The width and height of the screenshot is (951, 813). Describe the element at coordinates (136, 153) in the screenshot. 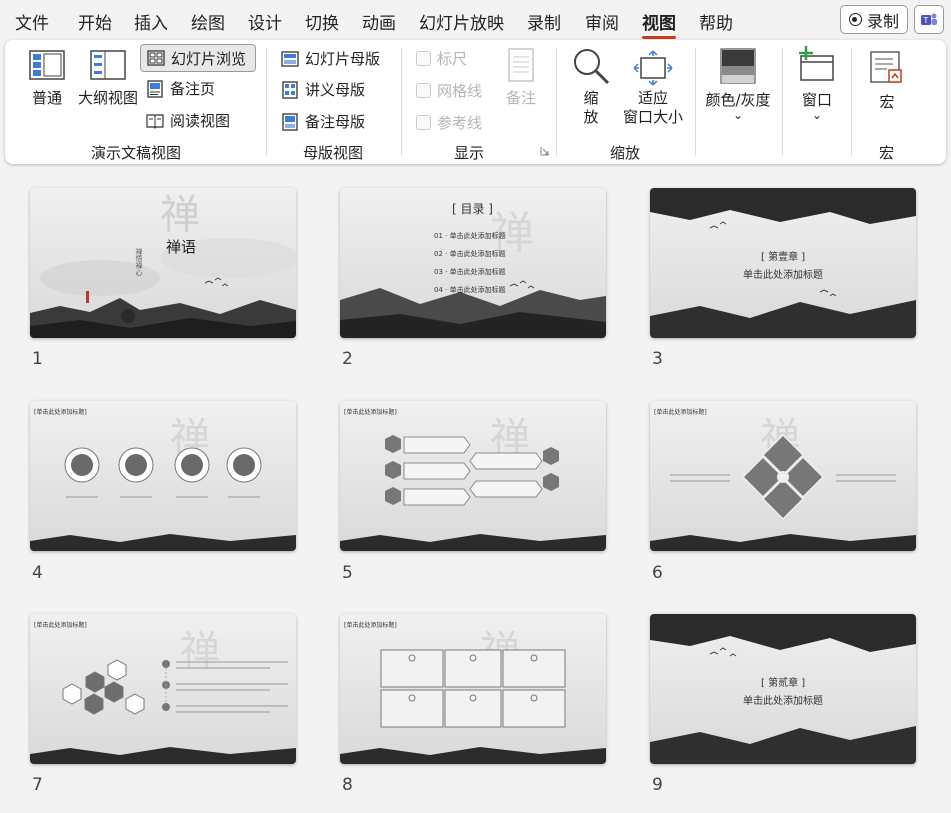

I see `group-label-presentation-views: 演示文稿视图` at that location.